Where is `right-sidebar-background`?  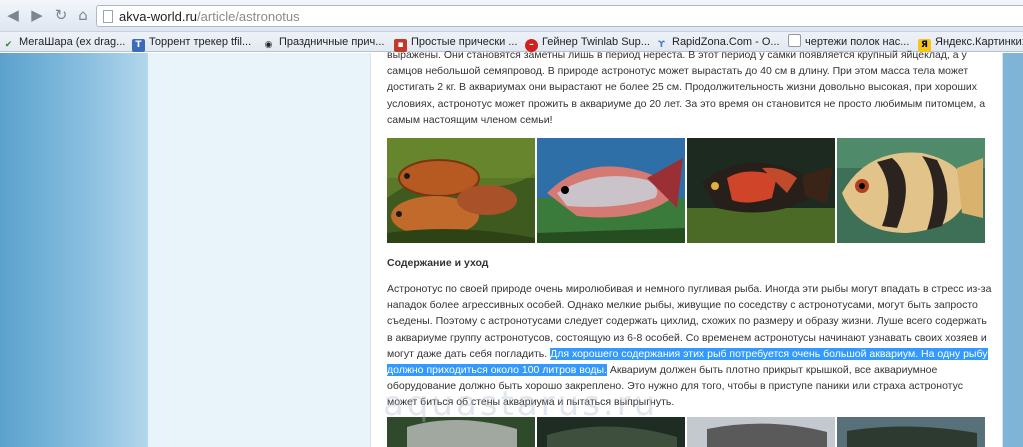 right-sidebar-background is located at coordinates (1013, 250).